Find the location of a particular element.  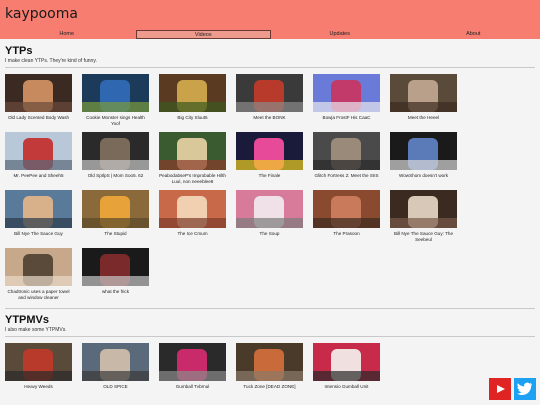

video-card: The Ice Cmum is located at coordinates (192, 216).